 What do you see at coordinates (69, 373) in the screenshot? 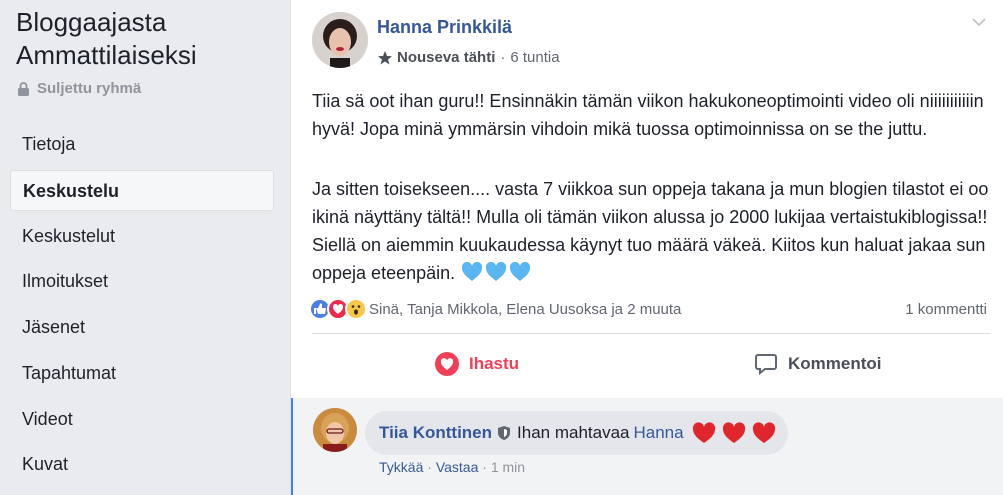
I see `sidebar-item-label: Tapahtumat` at bounding box center [69, 373].